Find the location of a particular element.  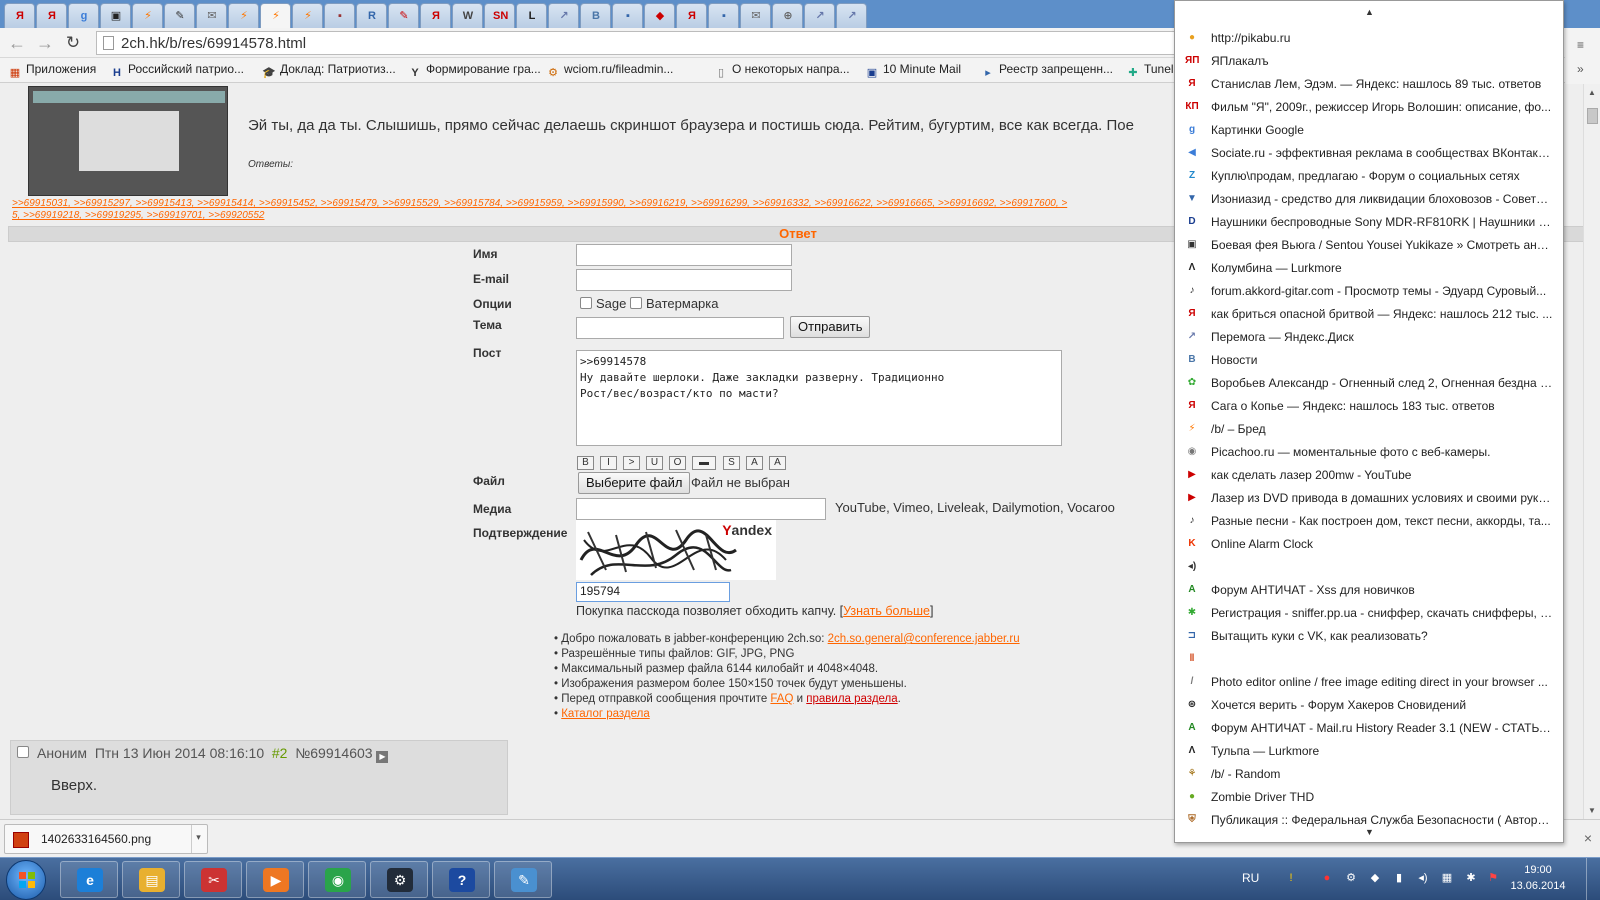

bookmark-menu-item: K Online Alarm Clock is located at coordinates (1369, 544).